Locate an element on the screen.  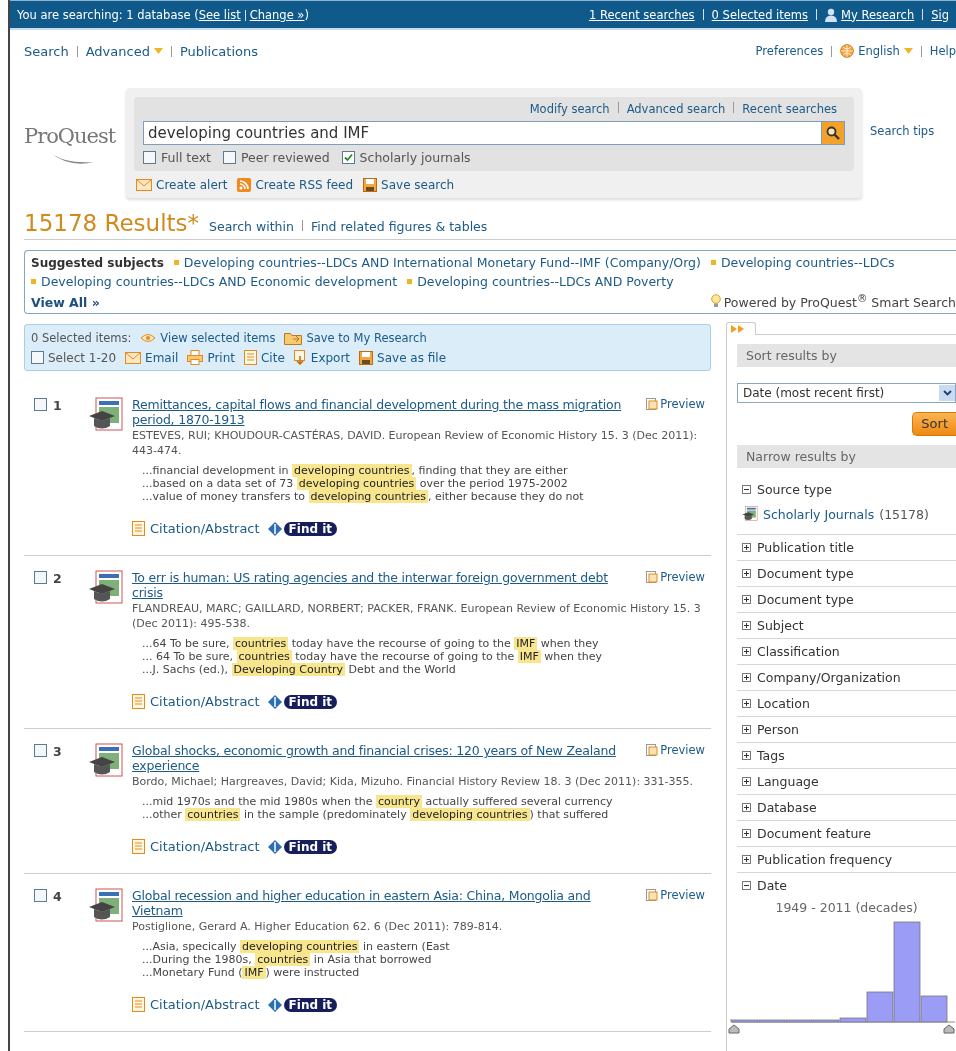
nav-dropdown: Advanced is located at coordinates (117, 51).